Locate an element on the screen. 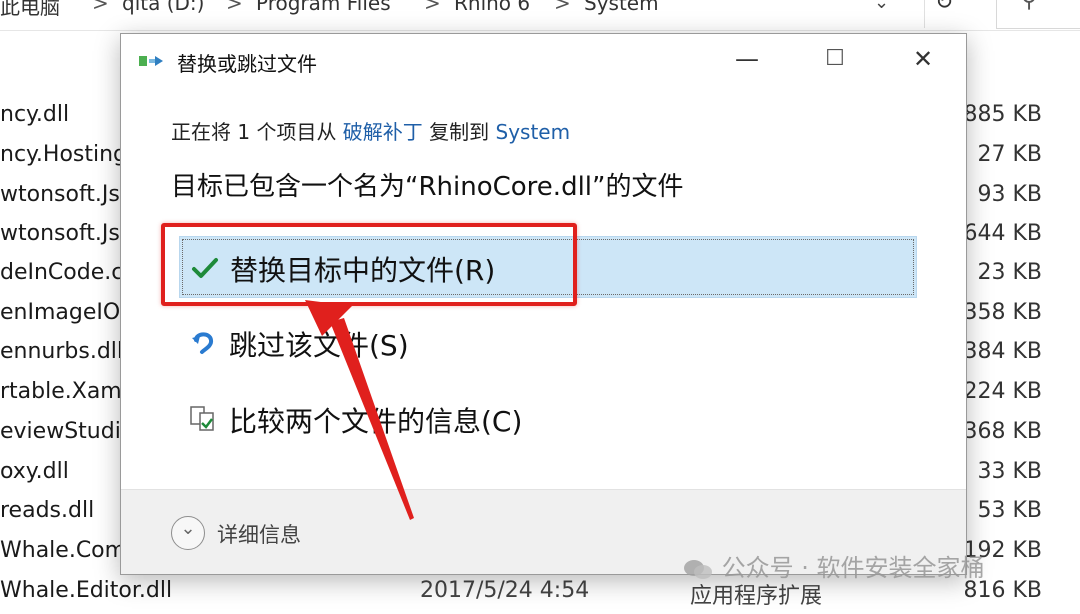 This screenshot has height=614, width=1080. file-size: 33 KB is located at coordinates (1009, 471).